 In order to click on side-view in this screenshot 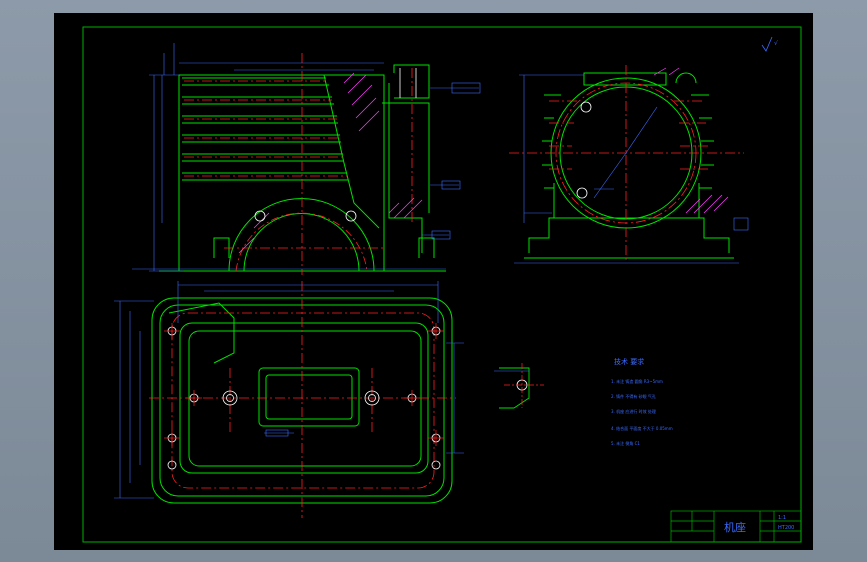, I will do `click(629, 164)`.